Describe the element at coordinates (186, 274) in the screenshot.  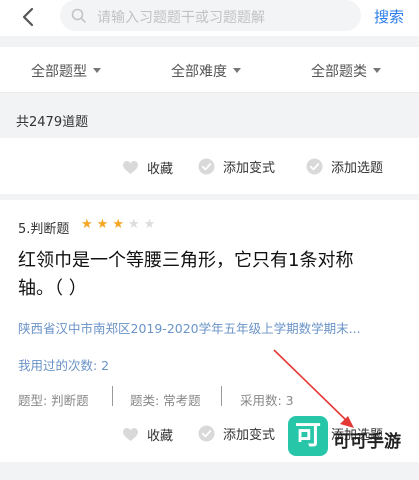
I see `question-stem: 红领巾是一个等腰三角形，它只有1条对称轴。（ ）` at that location.